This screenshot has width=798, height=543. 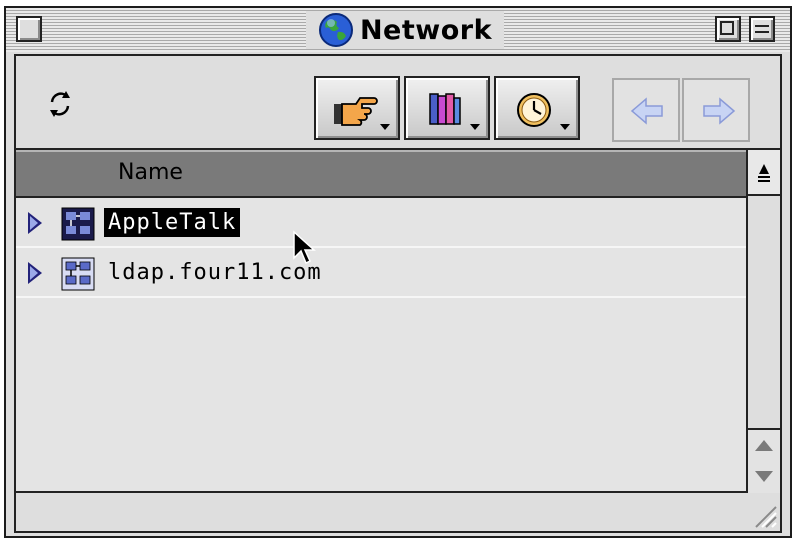 What do you see at coordinates (765, 321) in the screenshot?
I see `vertical-scrollbar` at bounding box center [765, 321].